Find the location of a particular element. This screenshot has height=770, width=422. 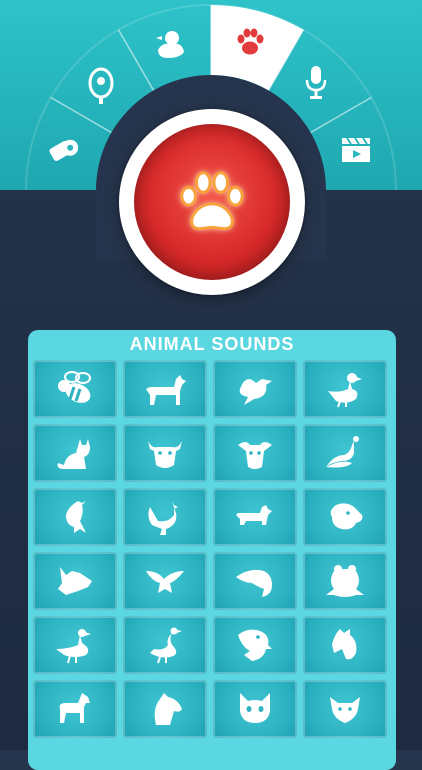

fox-icon is located at coordinates (345, 710).